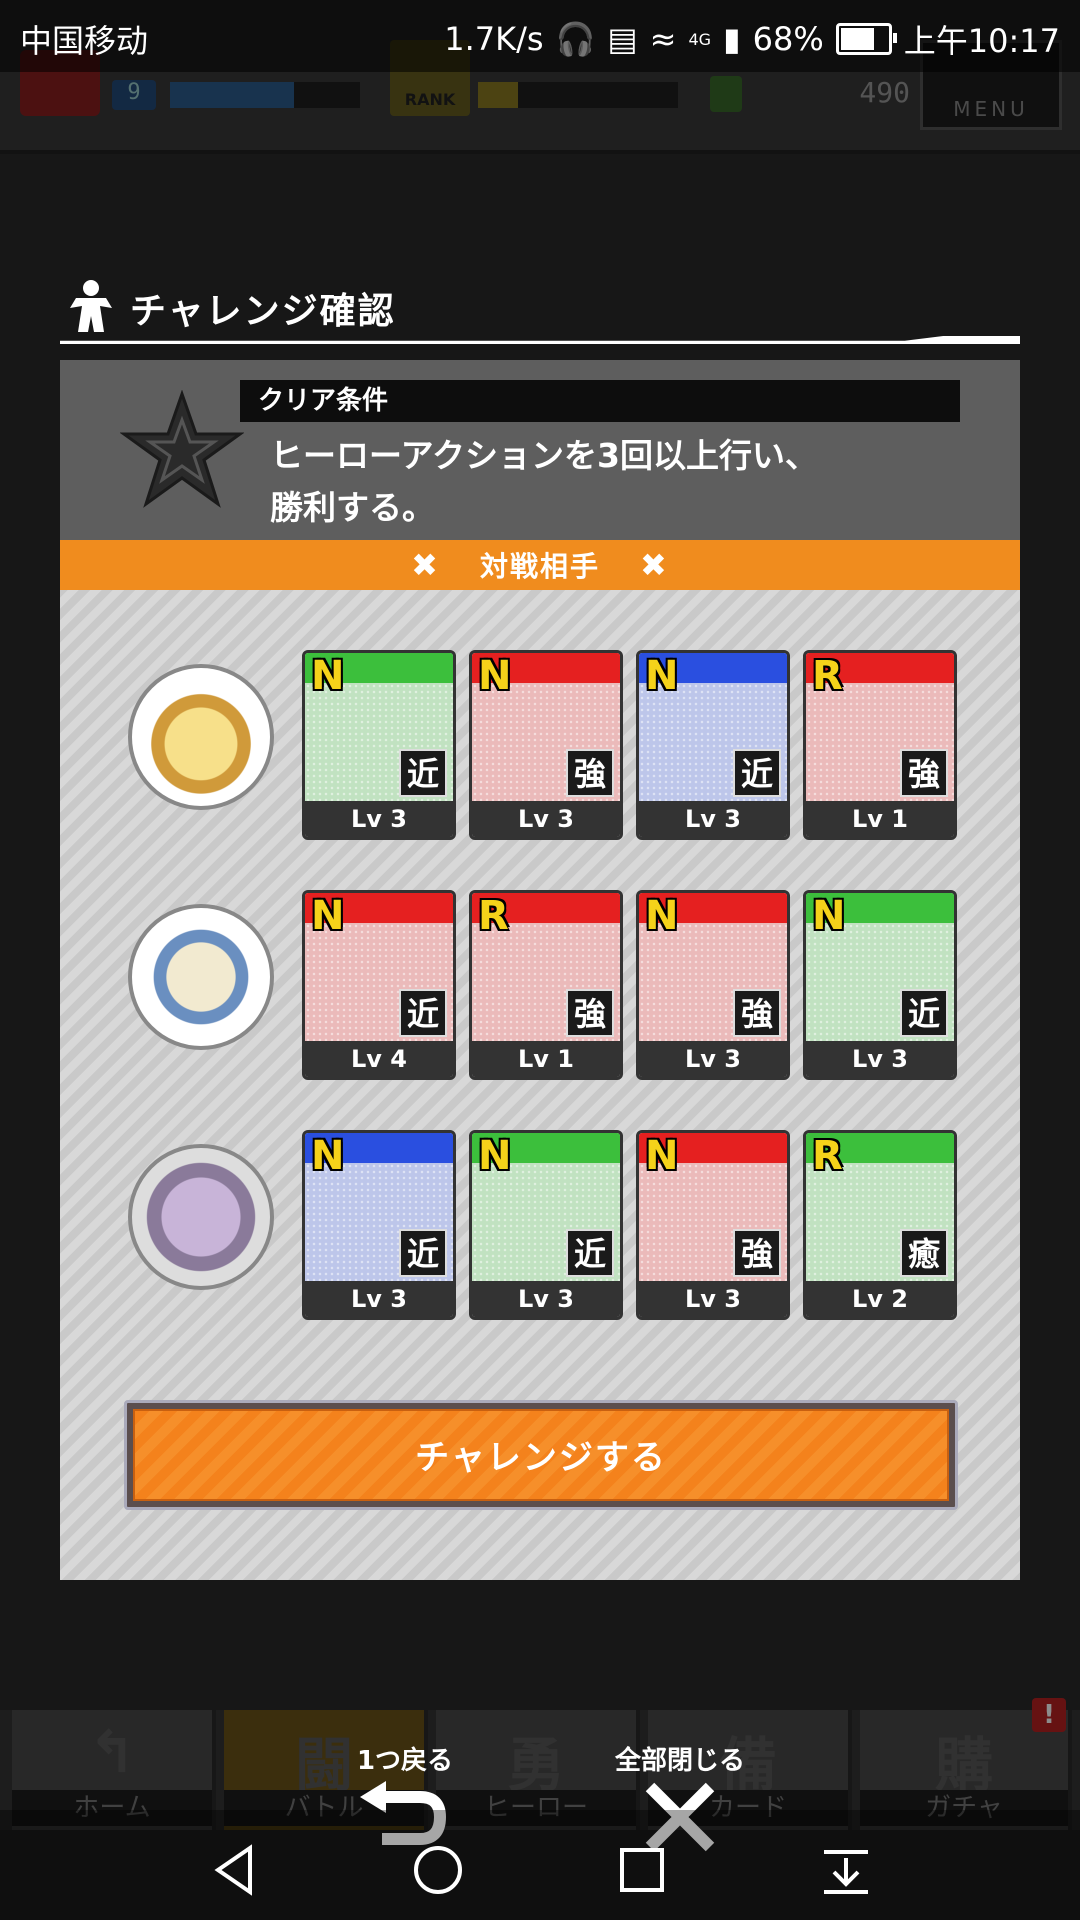 The width and height of the screenshot is (1080, 1920). I want to click on network-speed: 1.7K/s, so click(494, 39).